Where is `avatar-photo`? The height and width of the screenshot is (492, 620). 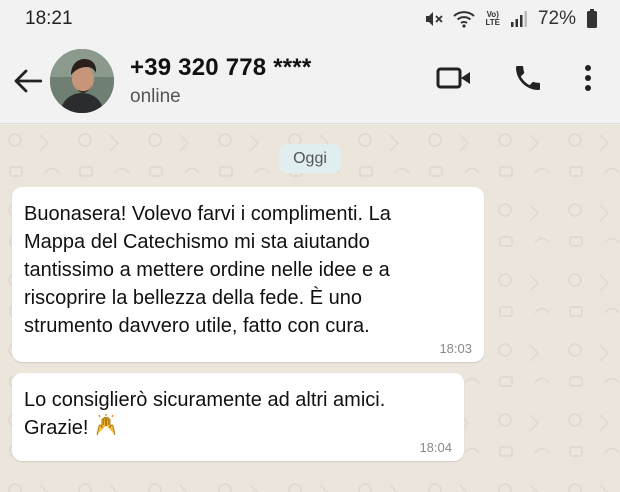
avatar-photo is located at coordinates (82, 80).